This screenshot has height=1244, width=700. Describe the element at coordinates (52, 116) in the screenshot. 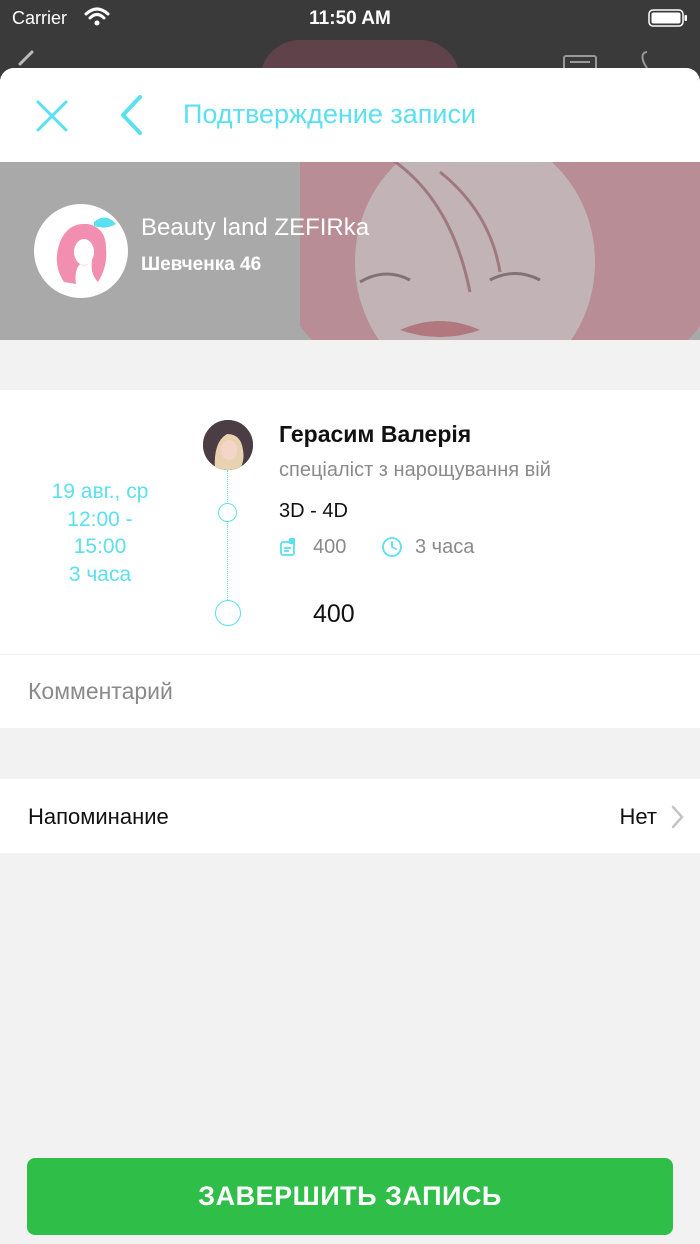

I see `close-icon` at that location.